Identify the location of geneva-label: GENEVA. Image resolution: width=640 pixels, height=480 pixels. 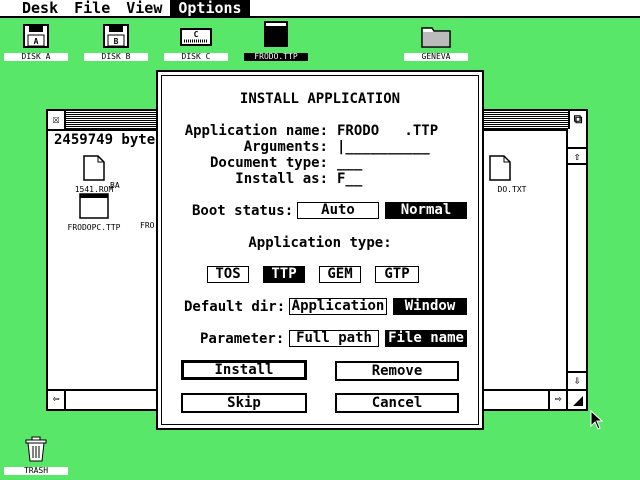
(436, 57).